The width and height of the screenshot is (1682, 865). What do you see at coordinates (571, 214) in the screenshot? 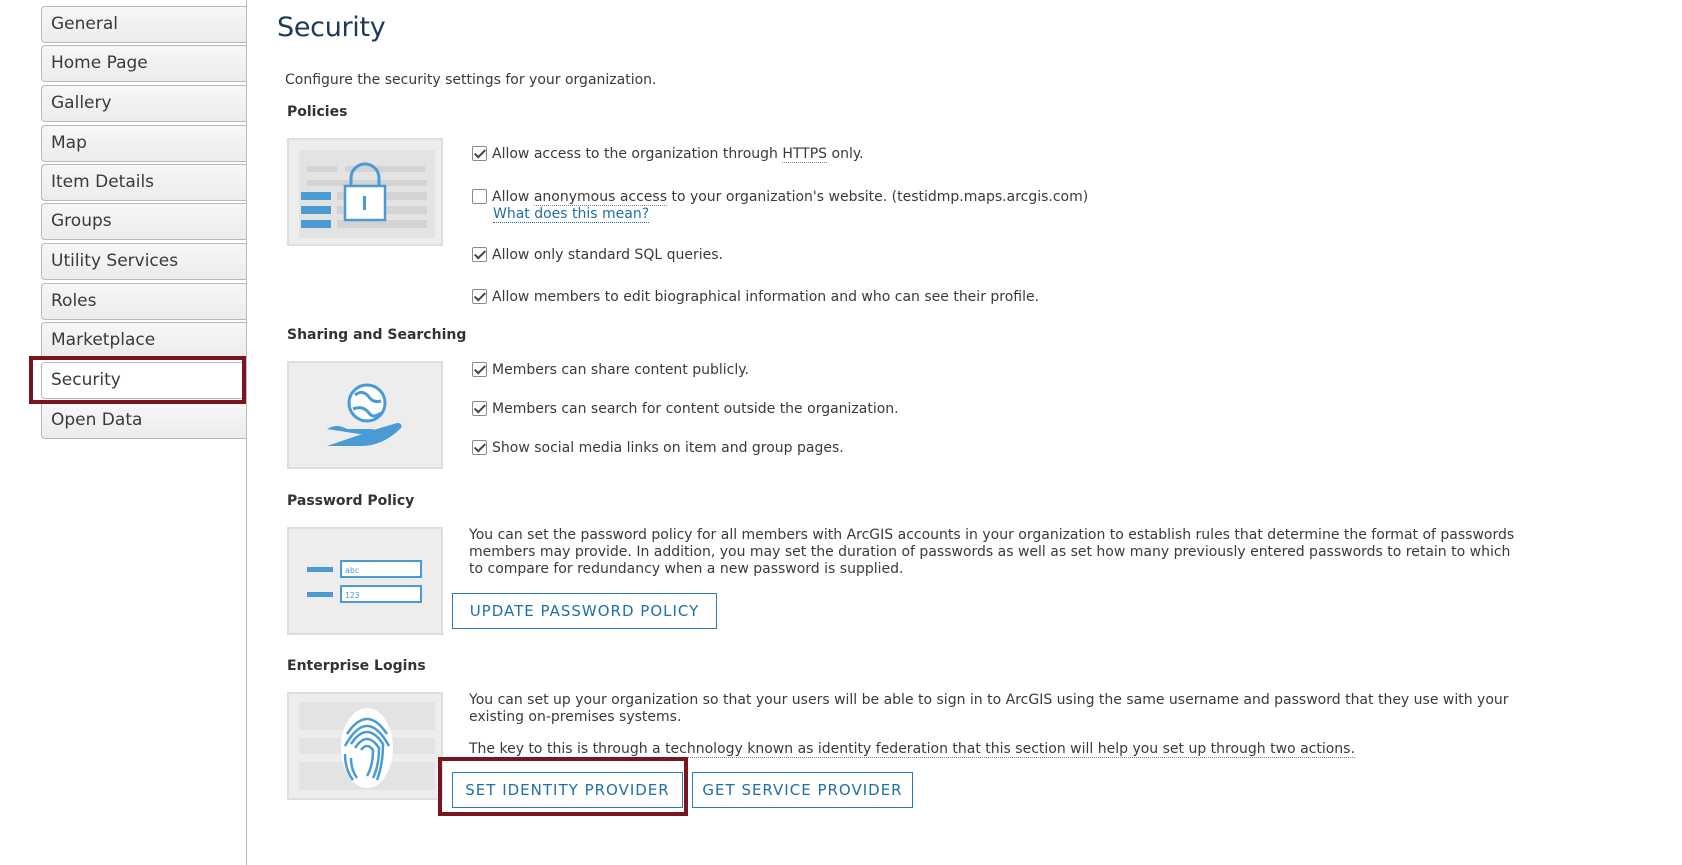
I see `what-does-this-mean-link: What does this mean?` at bounding box center [571, 214].